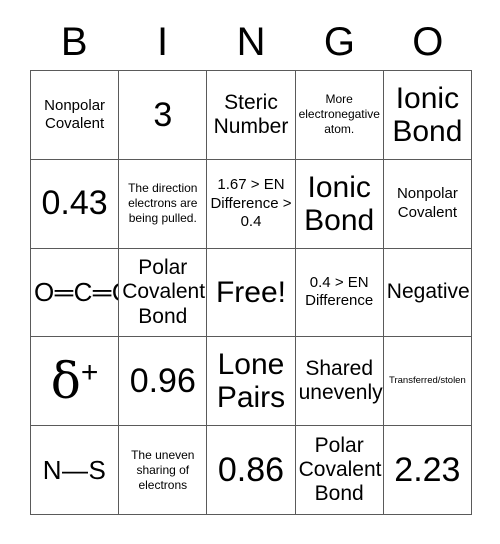 The height and width of the screenshot is (544, 500). I want to click on bingo-cell-text: 0.4 > EN Difference, so click(339, 292).